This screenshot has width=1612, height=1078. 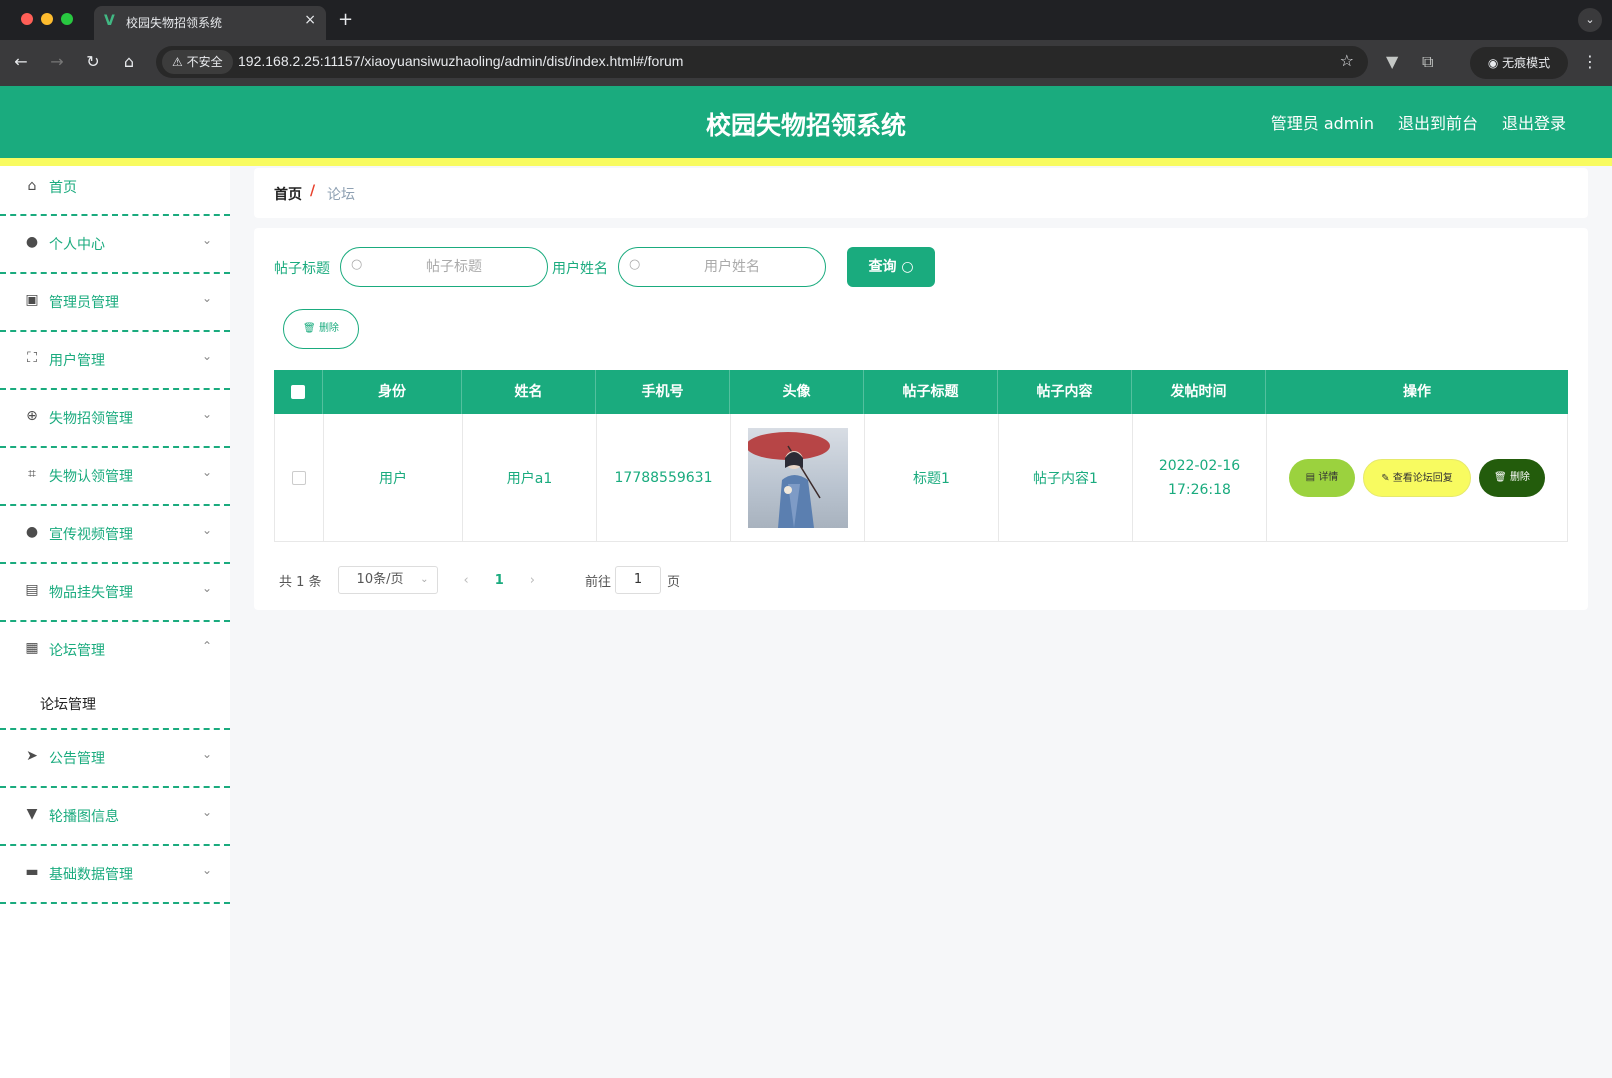 What do you see at coordinates (806, 162) in the screenshot?
I see `header-accent-bar` at bounding box center [806, 162].